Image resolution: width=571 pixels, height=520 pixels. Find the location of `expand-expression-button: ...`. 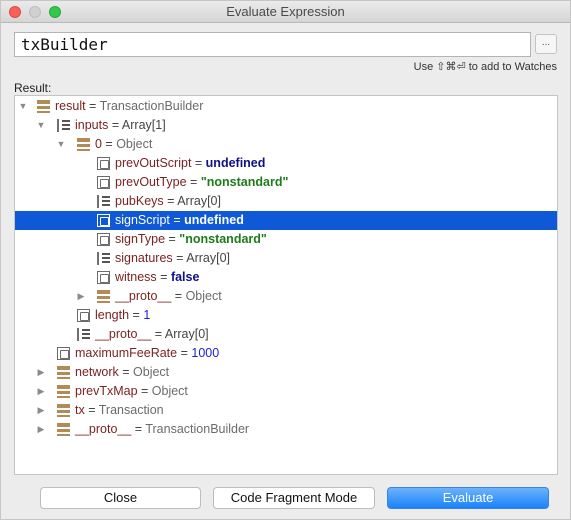

expand-expression-button: ... is located at coordinates (546, 44).